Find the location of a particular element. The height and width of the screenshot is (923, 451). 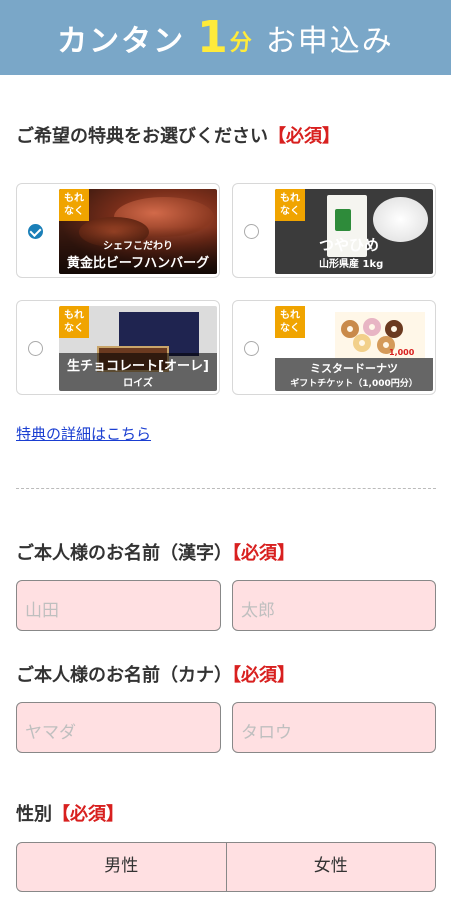

header-number: 1 is located at coordinates (212, 37).